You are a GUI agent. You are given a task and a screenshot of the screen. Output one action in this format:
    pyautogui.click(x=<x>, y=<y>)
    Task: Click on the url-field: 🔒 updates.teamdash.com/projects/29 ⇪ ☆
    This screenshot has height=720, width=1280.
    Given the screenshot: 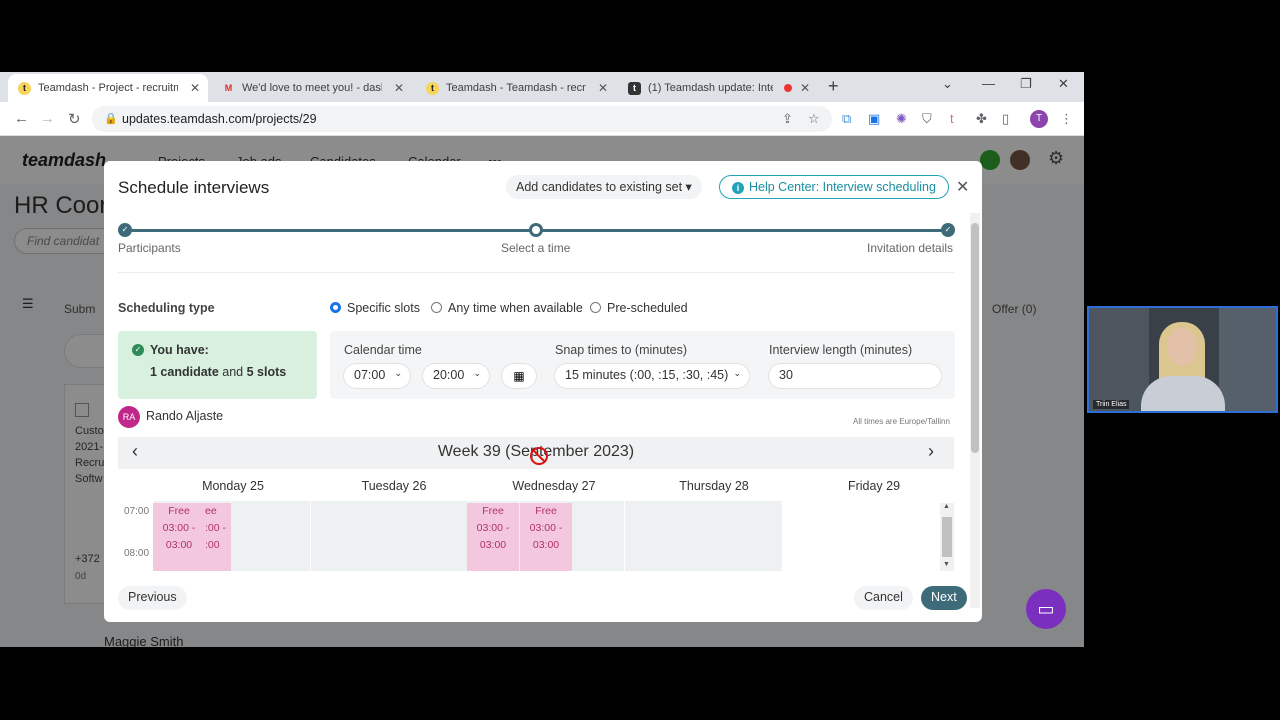 What is the action you would take?
    pyautogui.click(x=462, y=119)
    